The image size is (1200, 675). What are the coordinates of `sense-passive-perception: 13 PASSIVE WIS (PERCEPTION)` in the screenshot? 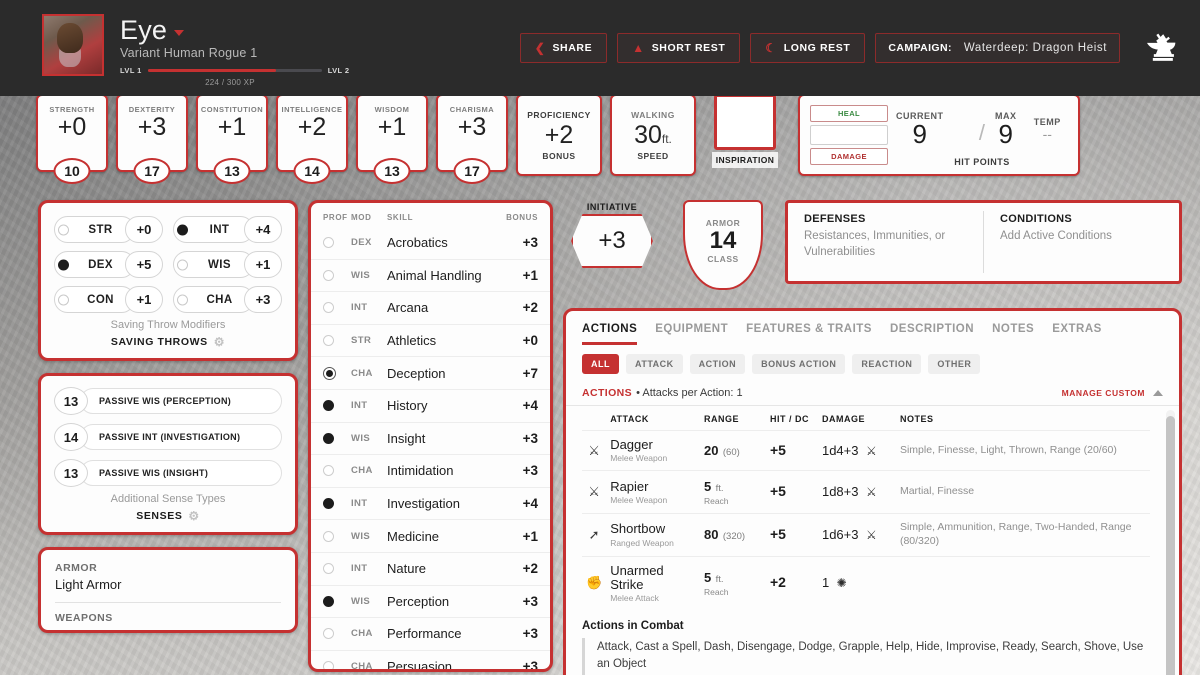 It's located at (168, 401).